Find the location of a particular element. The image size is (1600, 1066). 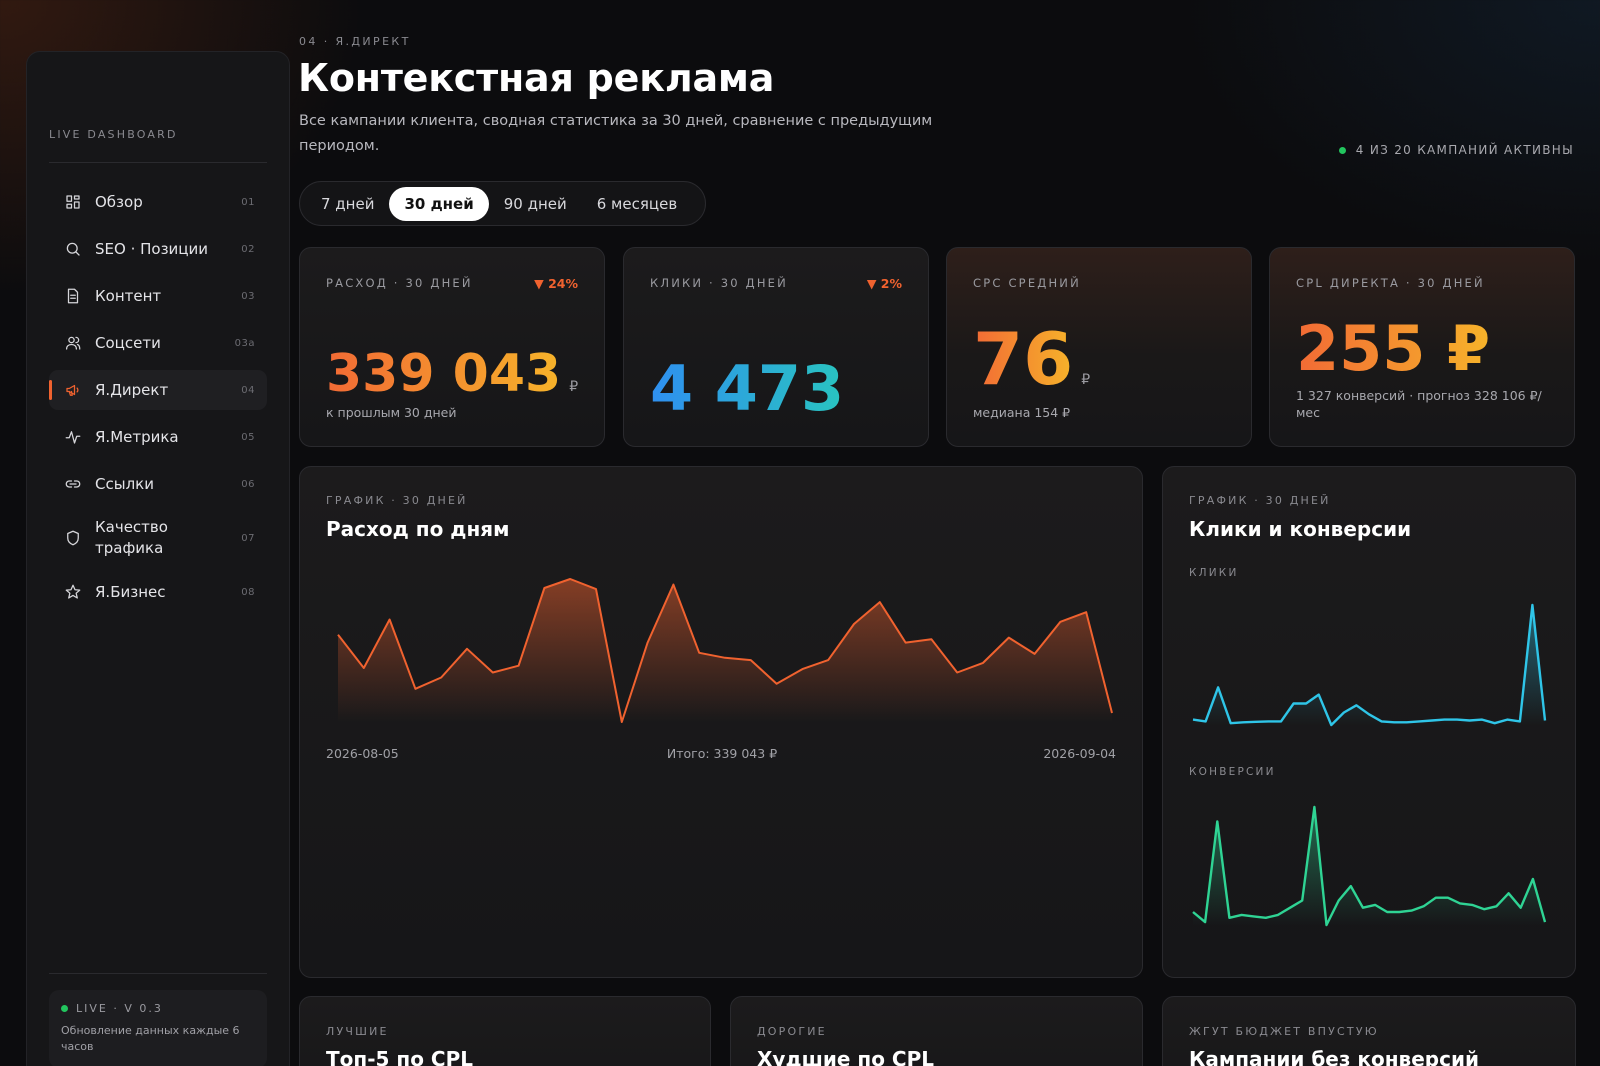

sidebar-item-traffic-quality: Качество трафика 07 is located at coordinates (158, 538).